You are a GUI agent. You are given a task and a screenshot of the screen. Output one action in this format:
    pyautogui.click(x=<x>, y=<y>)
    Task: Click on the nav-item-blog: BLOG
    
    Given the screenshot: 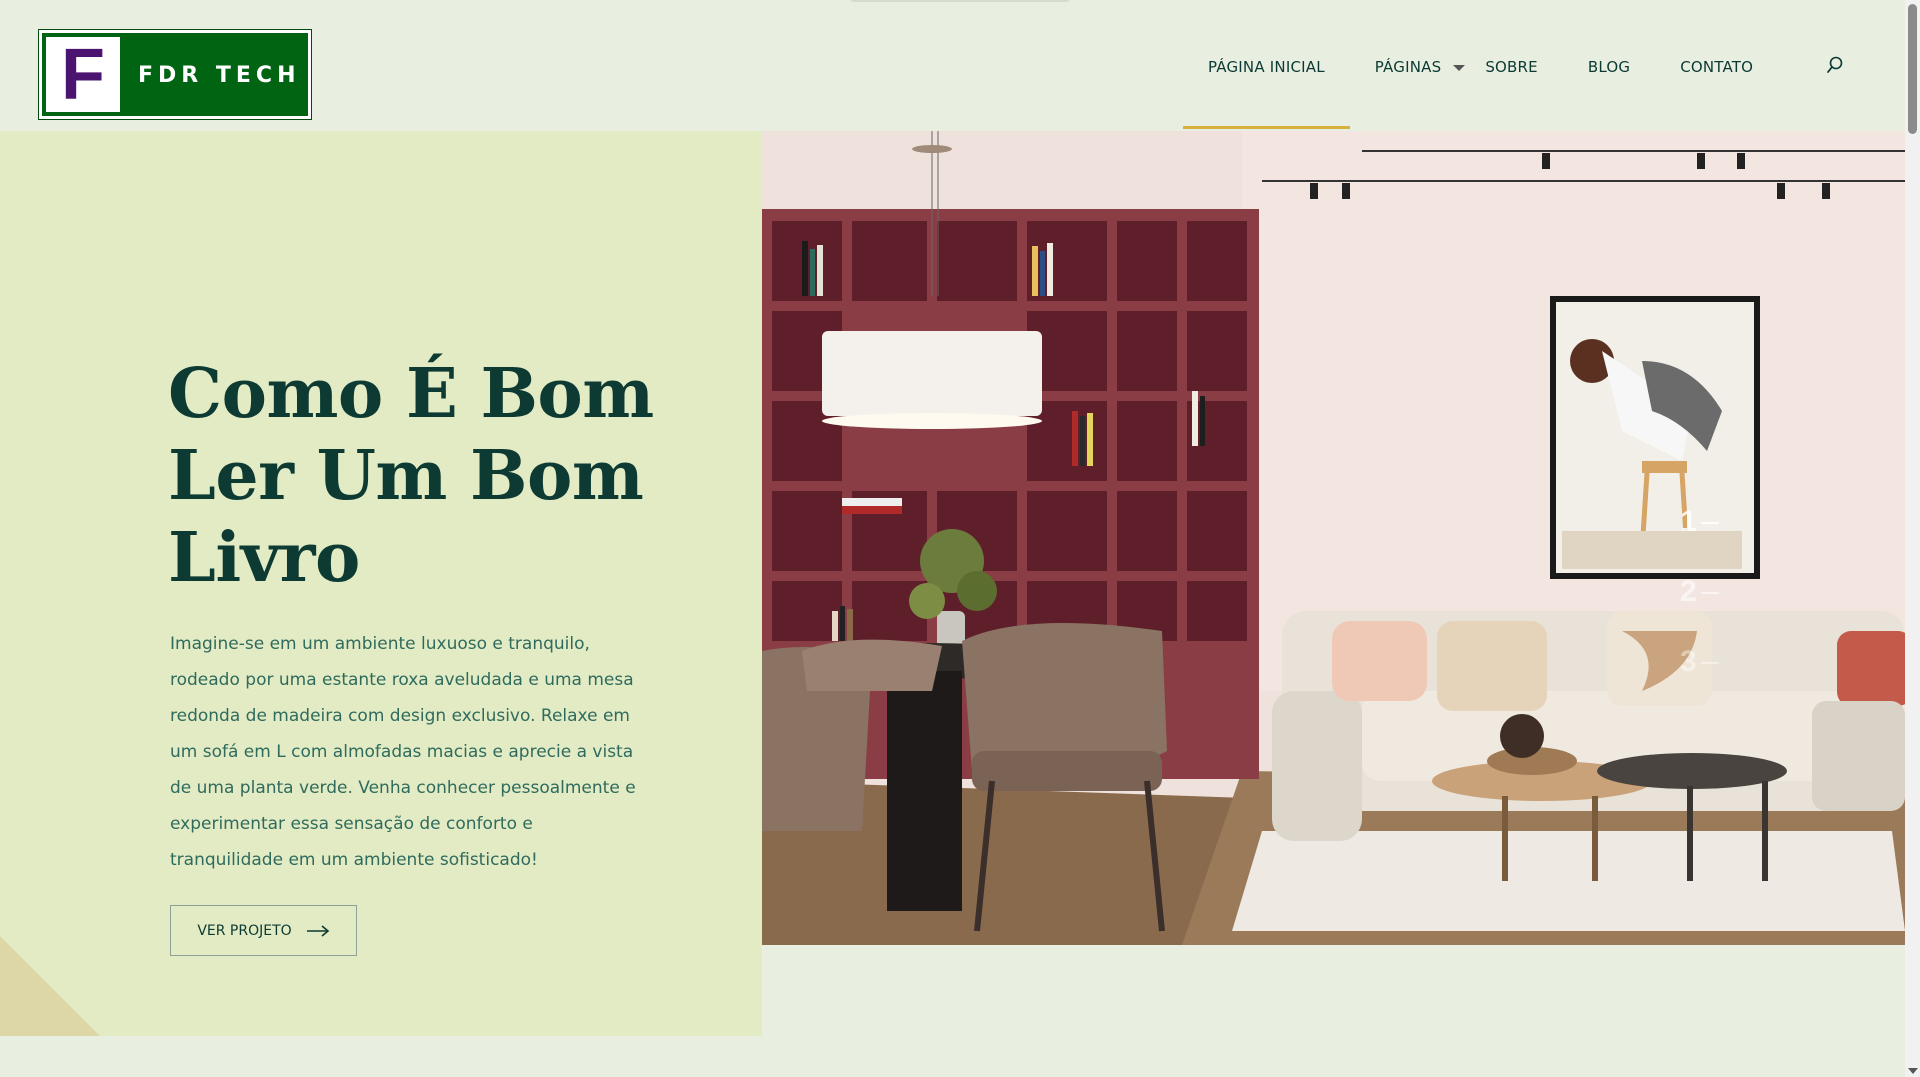 What is the action you would take?
    pyautogui.click(x=1609, y=67)
    